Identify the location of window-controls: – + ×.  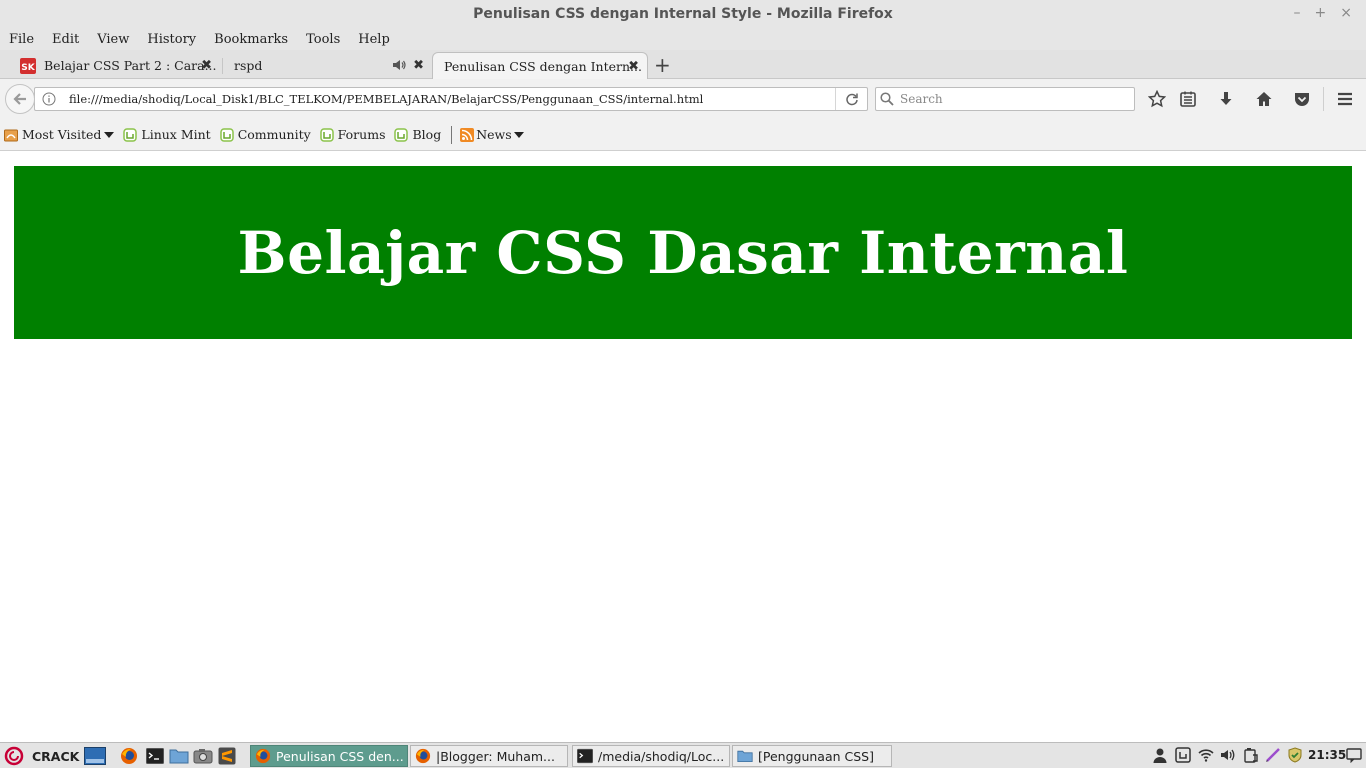
(1323, 13).